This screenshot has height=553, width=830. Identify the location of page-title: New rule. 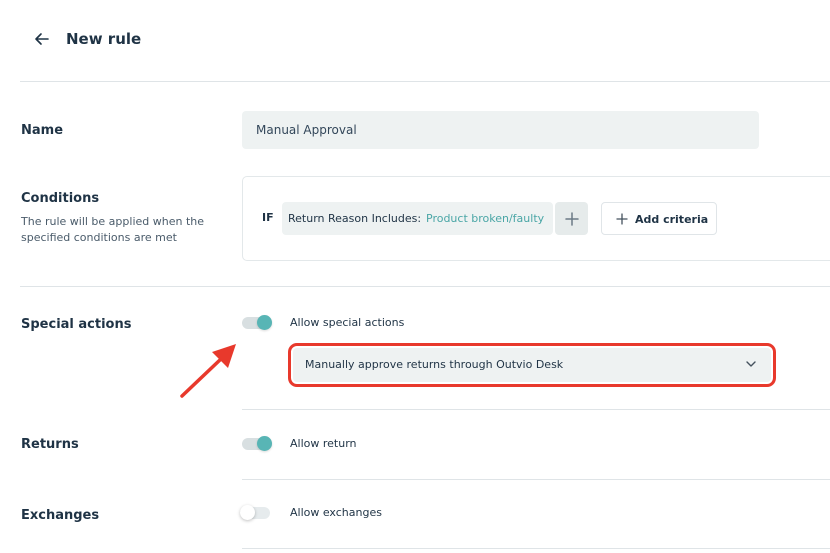
(104, 39).